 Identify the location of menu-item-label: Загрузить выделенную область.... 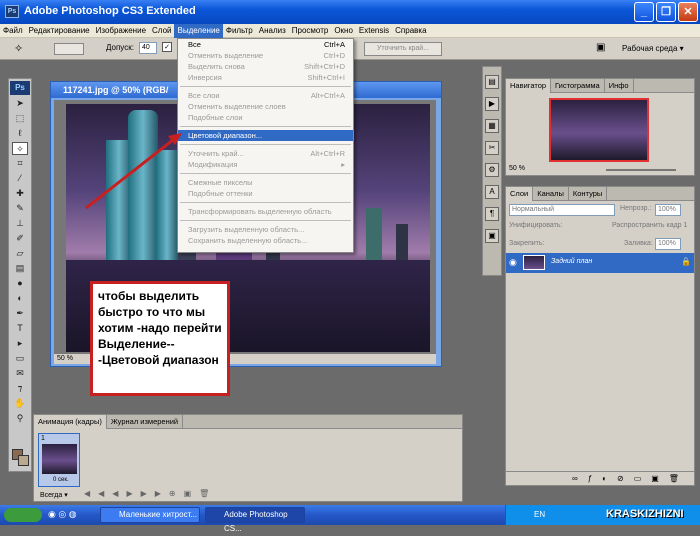
(246, 229).